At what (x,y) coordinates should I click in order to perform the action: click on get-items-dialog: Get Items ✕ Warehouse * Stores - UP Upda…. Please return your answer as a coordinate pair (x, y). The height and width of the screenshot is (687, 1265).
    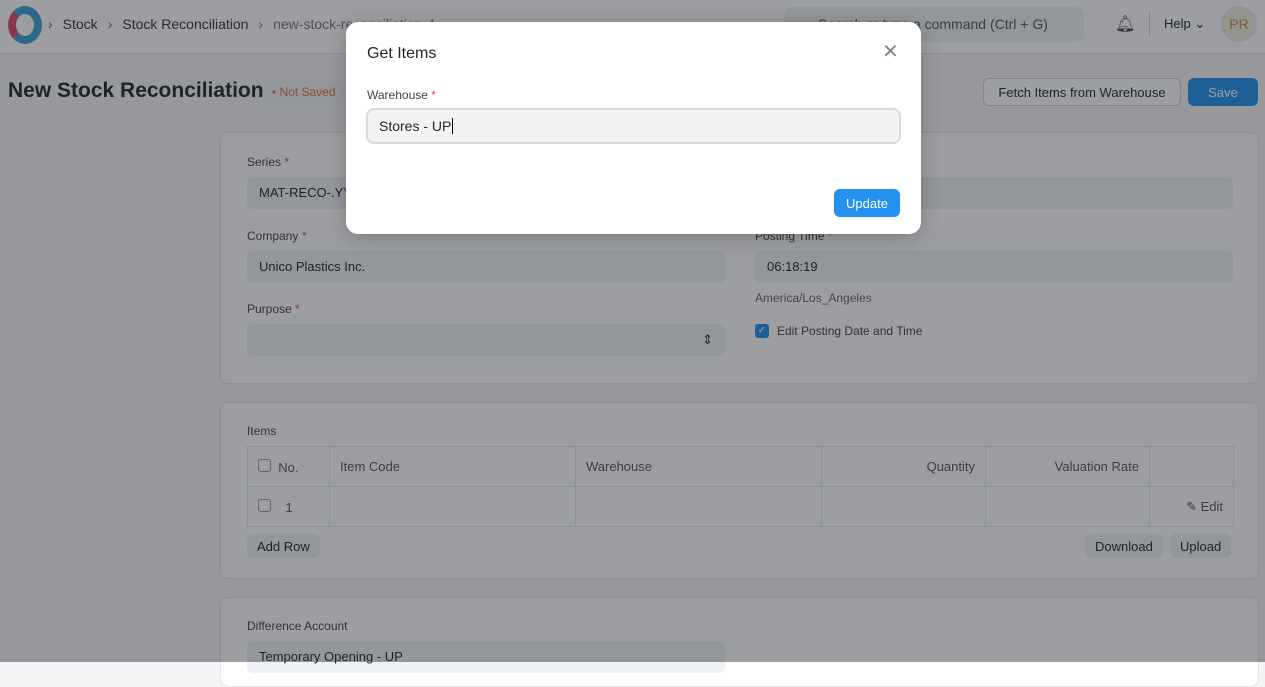
    Looking at the image, I should click on (633, 128).